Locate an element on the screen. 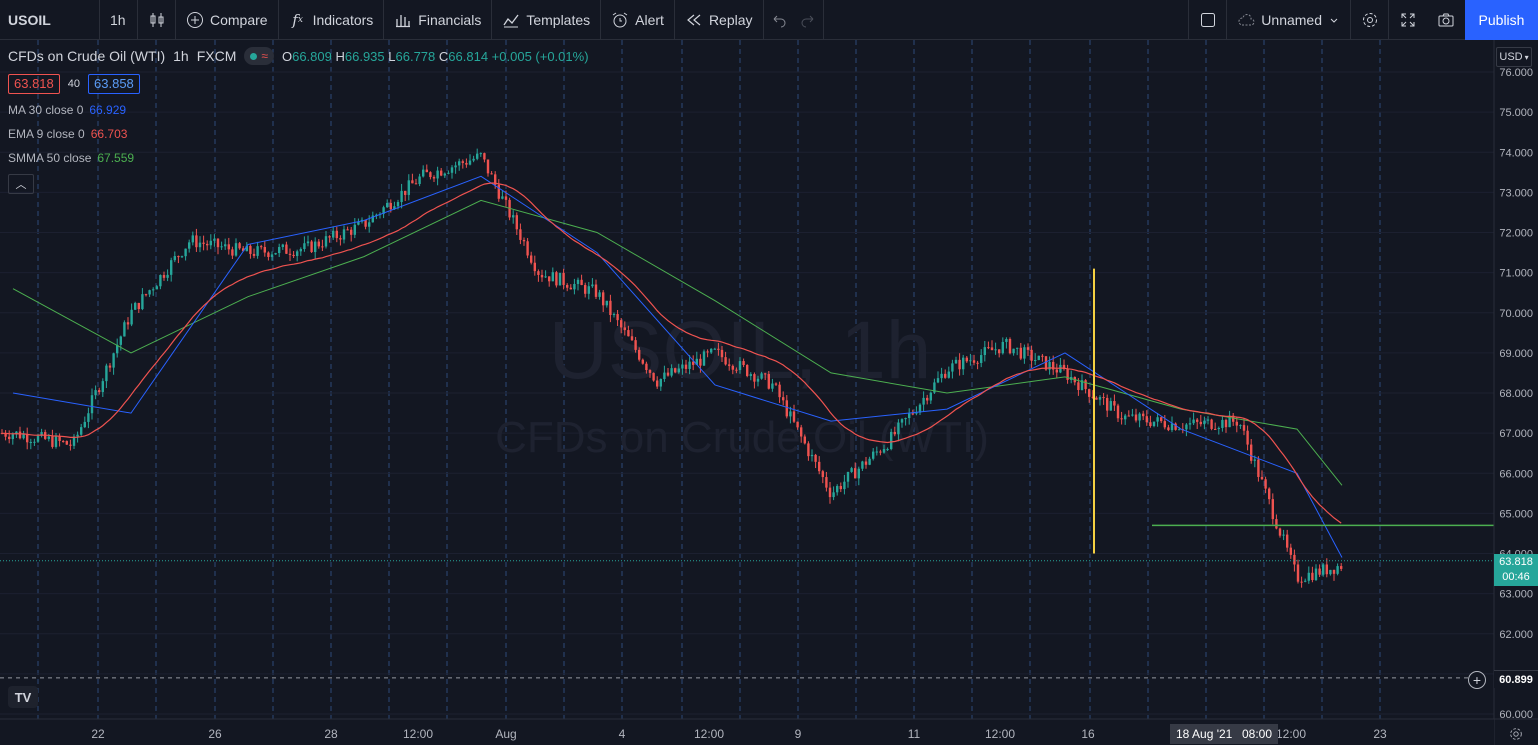 The height and width of the screenshot is (745, 1538). axis-settings-gear-icon is located at coordinates (1516, 734).